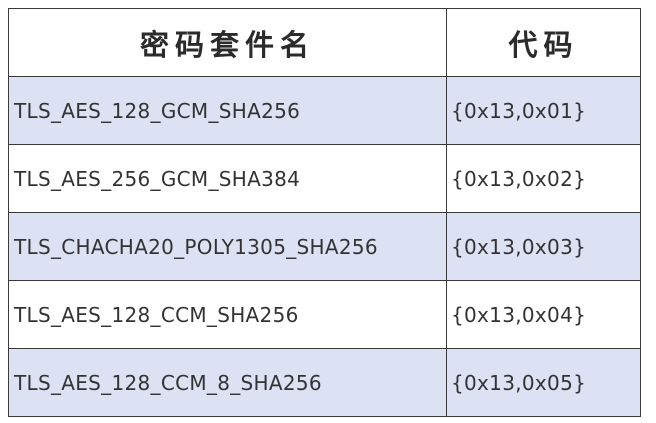 This screenshot has width=656, height=423. What do you see at coordinates (227, 314) in the screenshot?
I see `suite-name-cell: TLS_AES_128_CCM_SHA256` at bounding box center [227, 314].